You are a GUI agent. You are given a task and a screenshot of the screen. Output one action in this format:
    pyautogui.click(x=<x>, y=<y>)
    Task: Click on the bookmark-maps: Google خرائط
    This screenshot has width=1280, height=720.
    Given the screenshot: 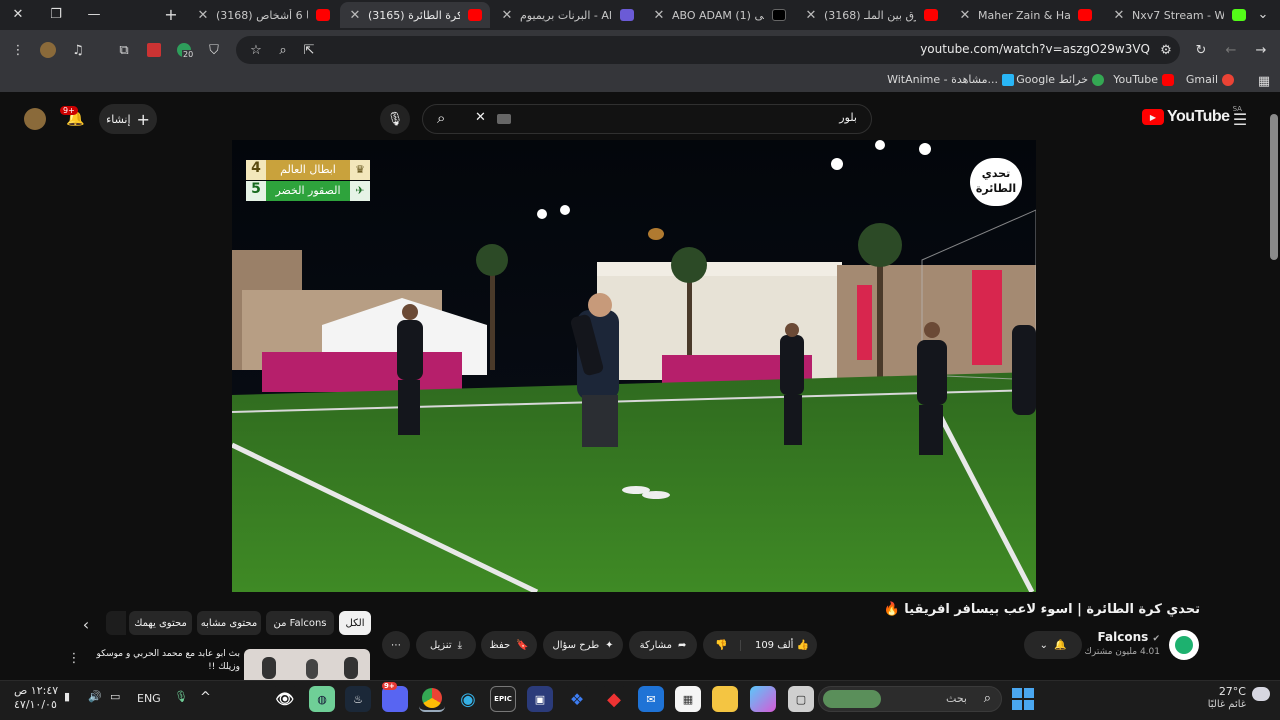 What is the action you would take?
    pyautogui.click(x=1060, y=79)
    